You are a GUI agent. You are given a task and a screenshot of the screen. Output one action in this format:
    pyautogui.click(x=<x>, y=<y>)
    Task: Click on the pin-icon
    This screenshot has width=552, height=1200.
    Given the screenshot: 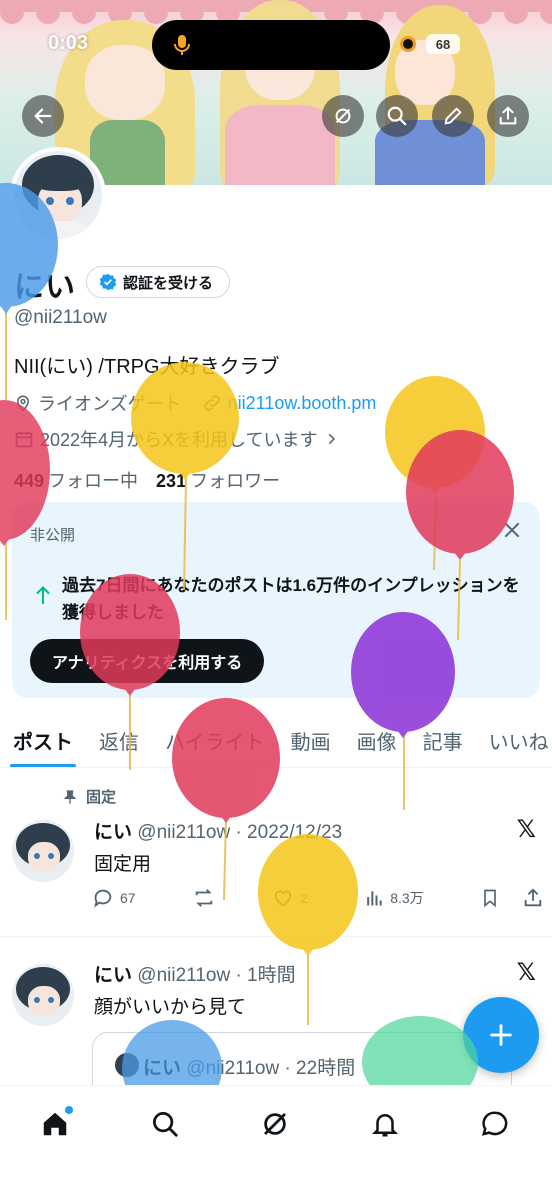 What is the action you would take?
    pyautogui.click(x=70, y=796)
    